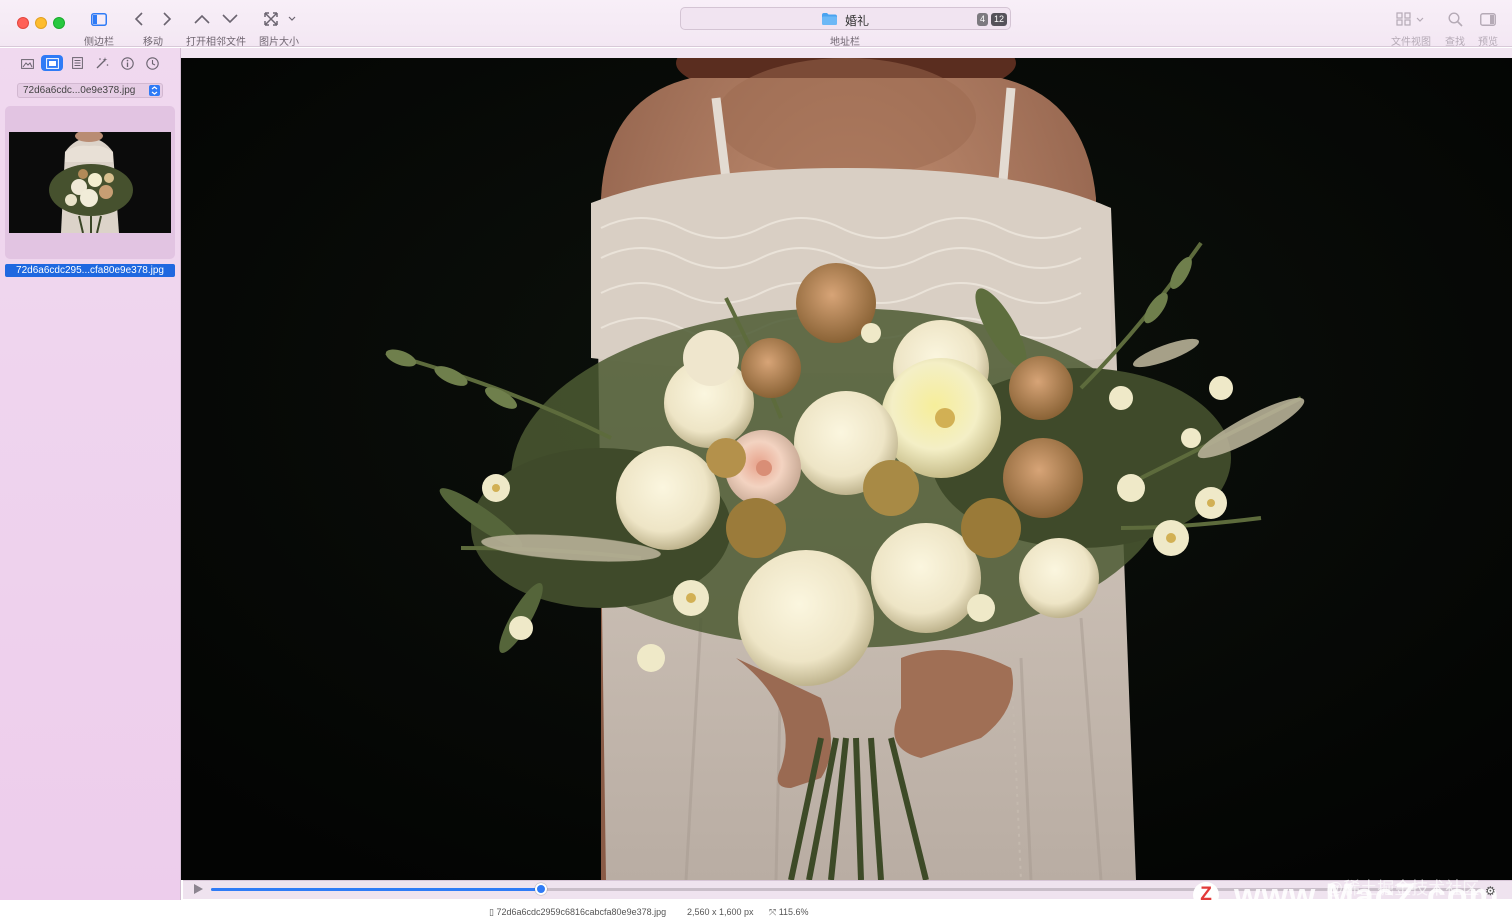 The height and width of the screenshot is (921, 1512). What do you see at coordinates (154, 90) in the screenshot?
I see `selector-chevron-icon` at bounding box center [154, 90].